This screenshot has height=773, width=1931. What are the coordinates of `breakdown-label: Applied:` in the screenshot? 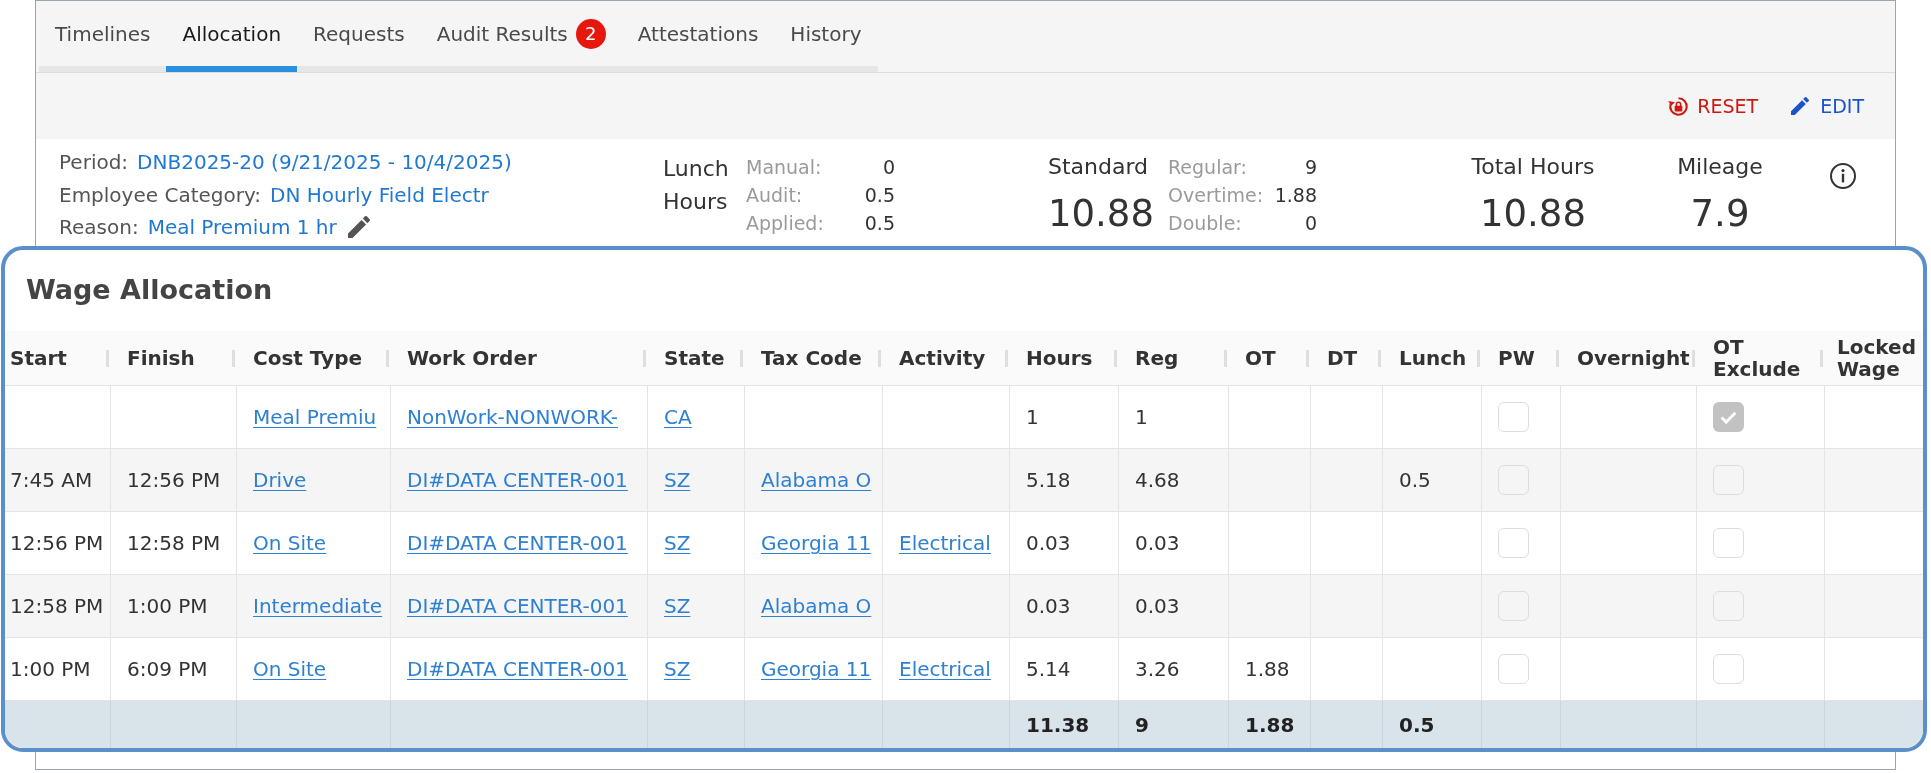 It's located at (785, 223).